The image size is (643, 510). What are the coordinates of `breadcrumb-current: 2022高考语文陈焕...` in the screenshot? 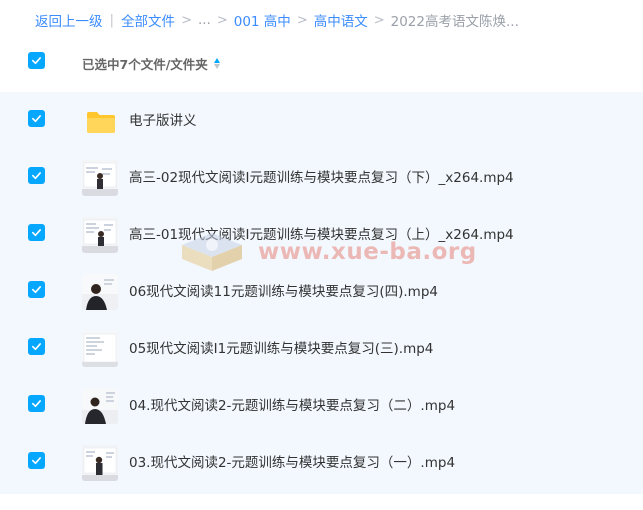 It's located at (454, 22).